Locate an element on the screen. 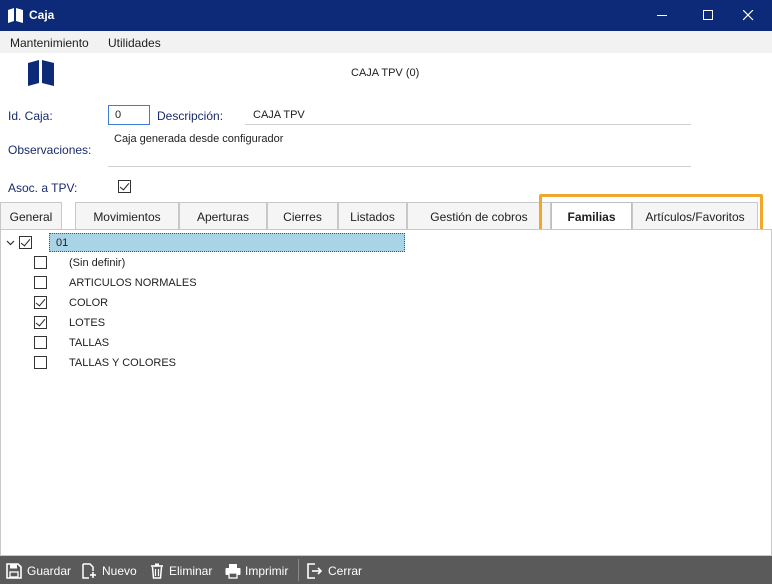 The image size is (772, 584). tab-listados: Listados is located at coordinates (372, 215).